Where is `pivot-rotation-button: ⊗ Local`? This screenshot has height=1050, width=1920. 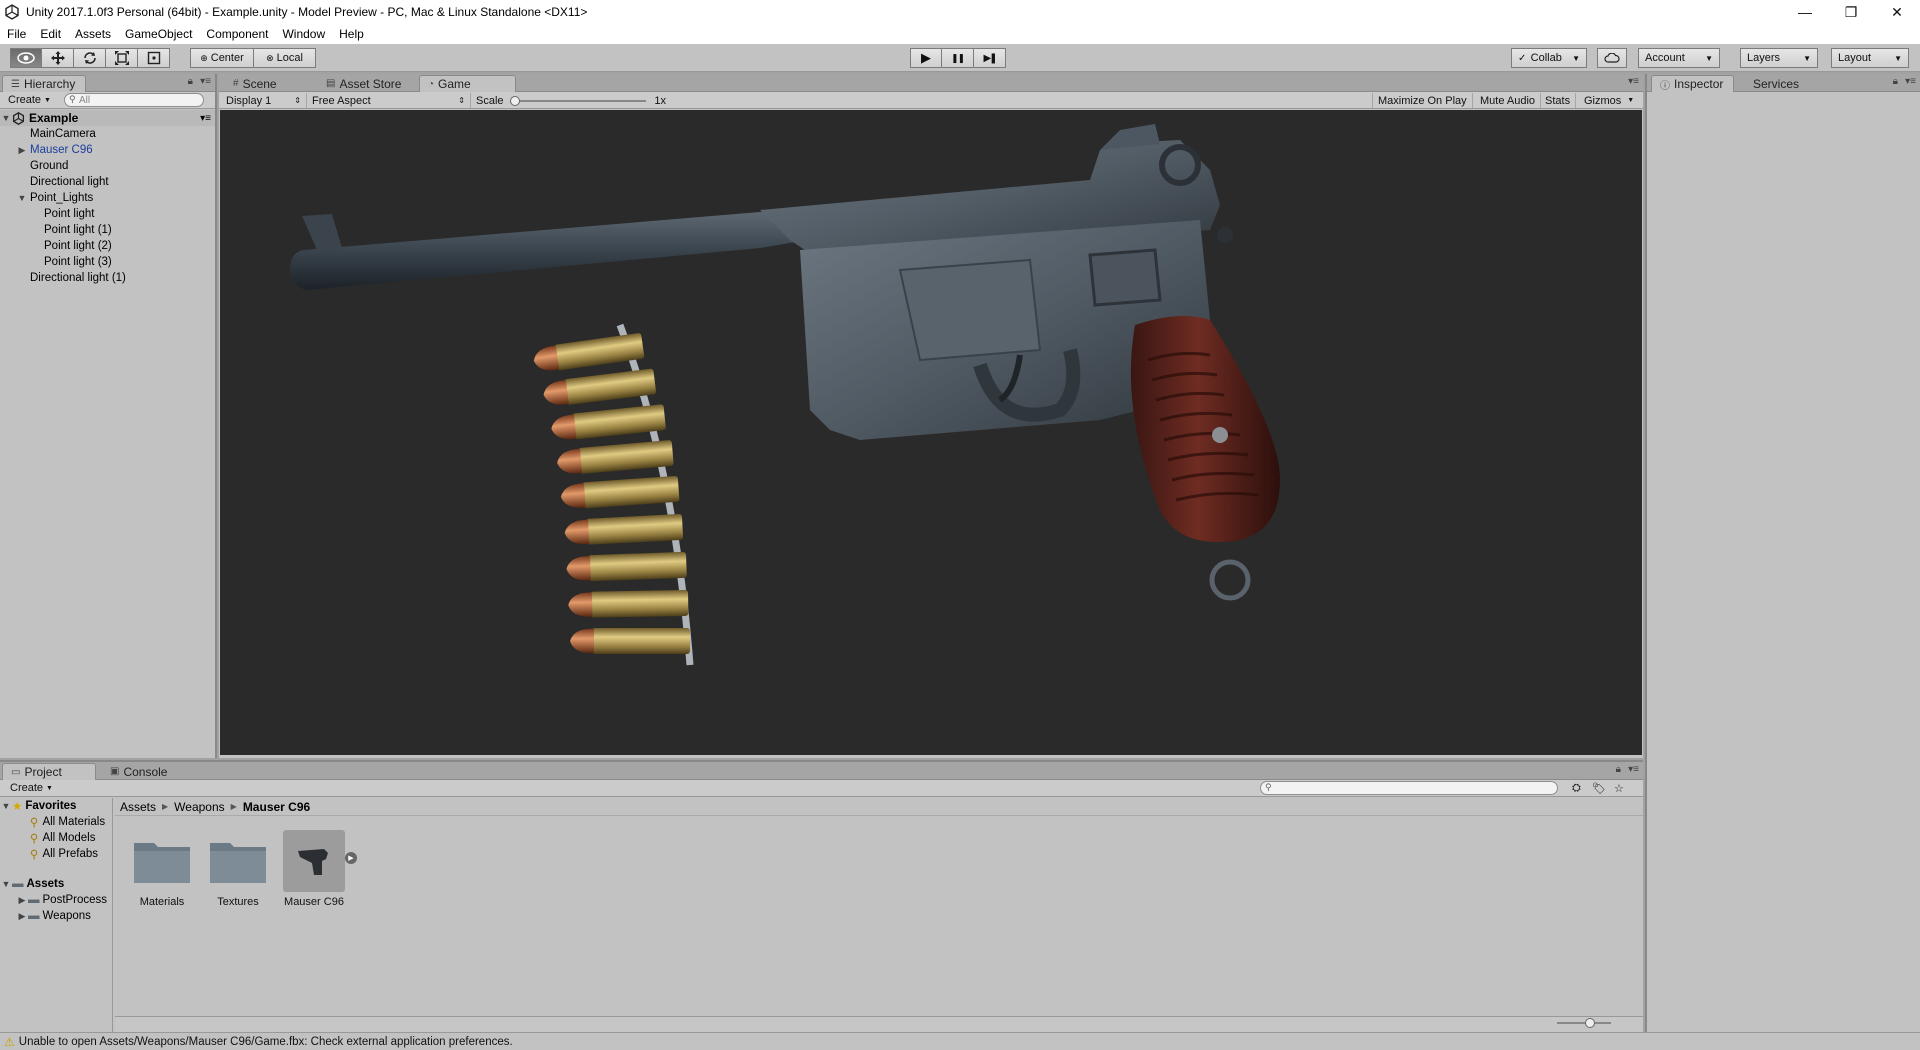 pivot-rotation-button: ⊗ Local is located at coordinates (285, 58).